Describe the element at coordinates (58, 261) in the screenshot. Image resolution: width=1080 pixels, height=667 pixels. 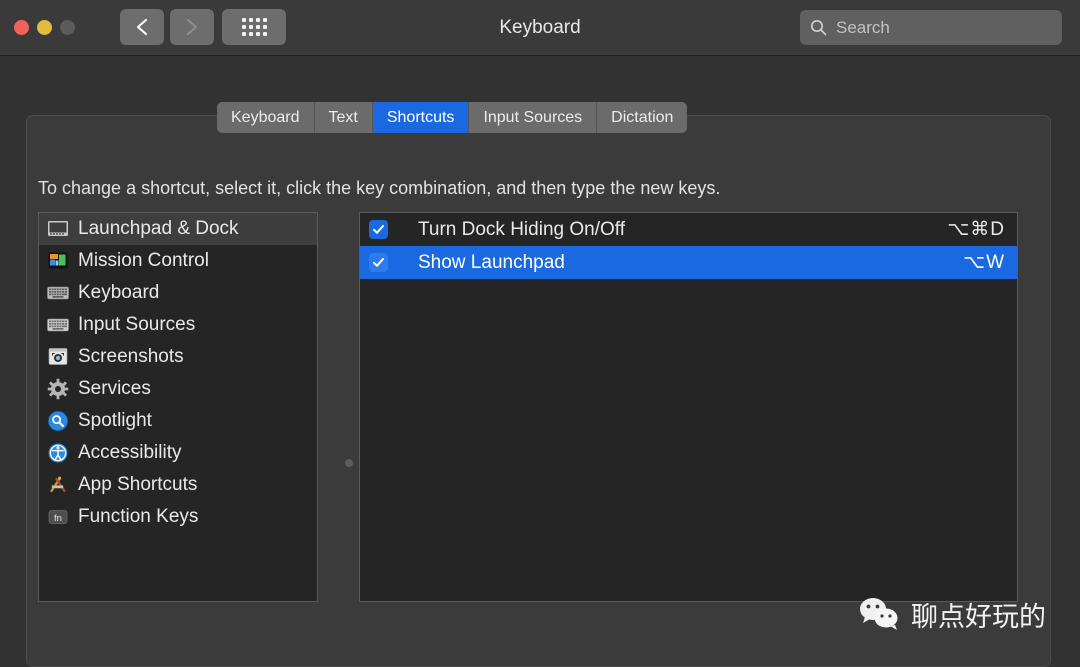
I see `mission-control-icon` at that location.